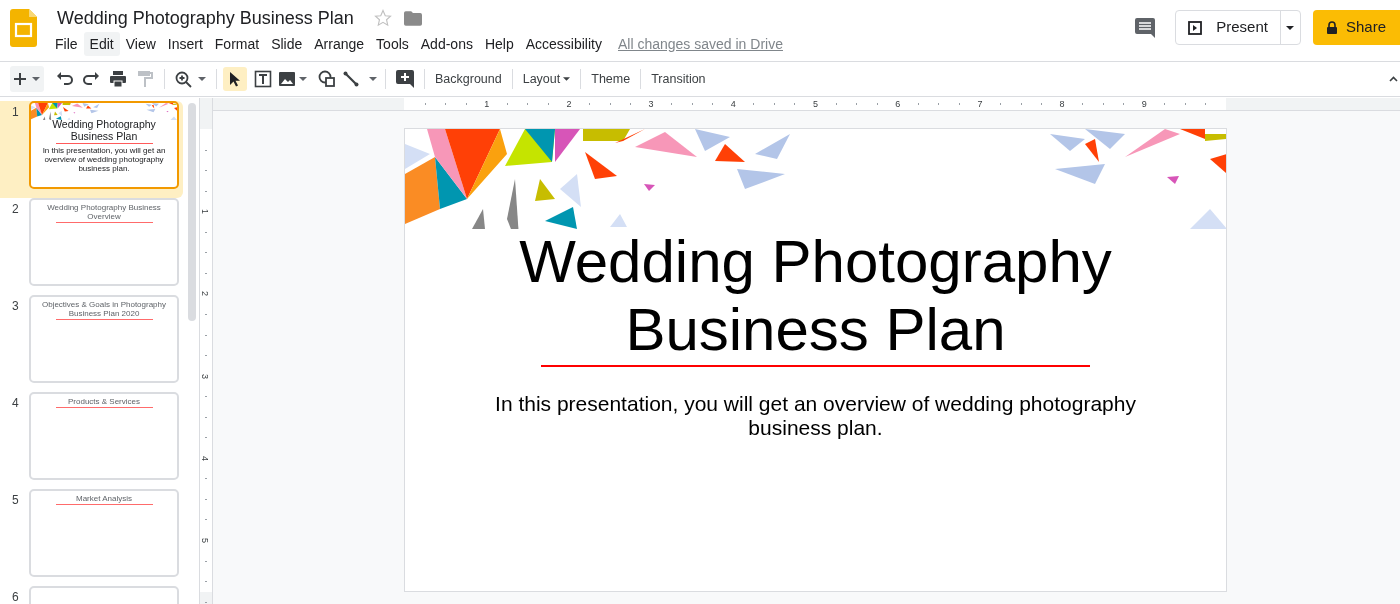 This screenshot has width=1400, height=604. What do you see at coordinates (499, 44) in the screenshot?
I see `menu-item: Help` at bounding box center [499, 44].